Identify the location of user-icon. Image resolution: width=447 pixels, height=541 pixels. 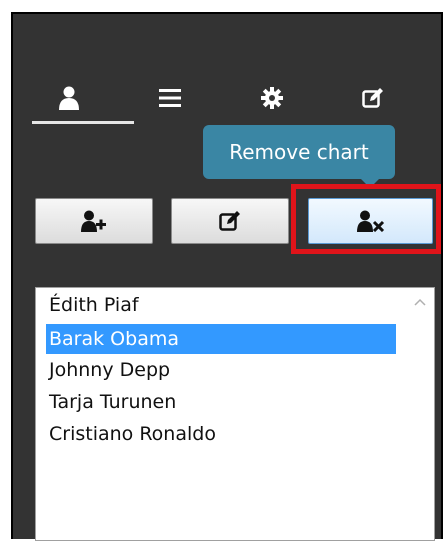
(69, 98).